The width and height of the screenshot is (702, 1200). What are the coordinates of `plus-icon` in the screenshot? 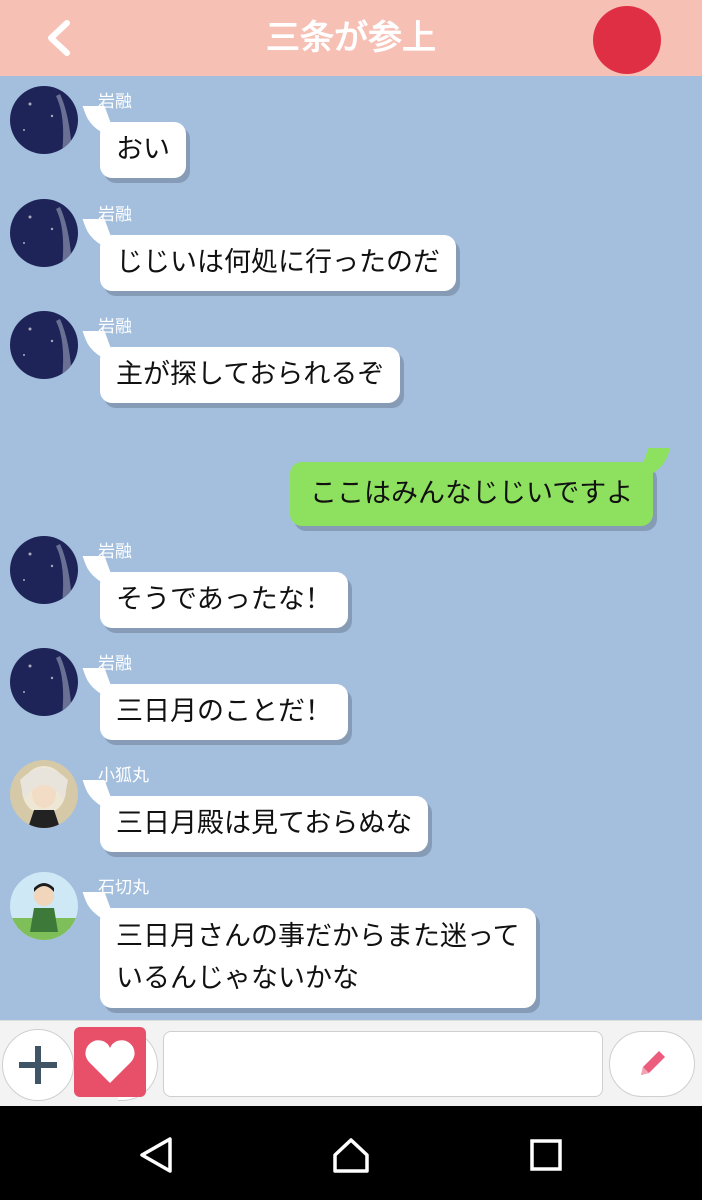 It's located at (38, 1065).